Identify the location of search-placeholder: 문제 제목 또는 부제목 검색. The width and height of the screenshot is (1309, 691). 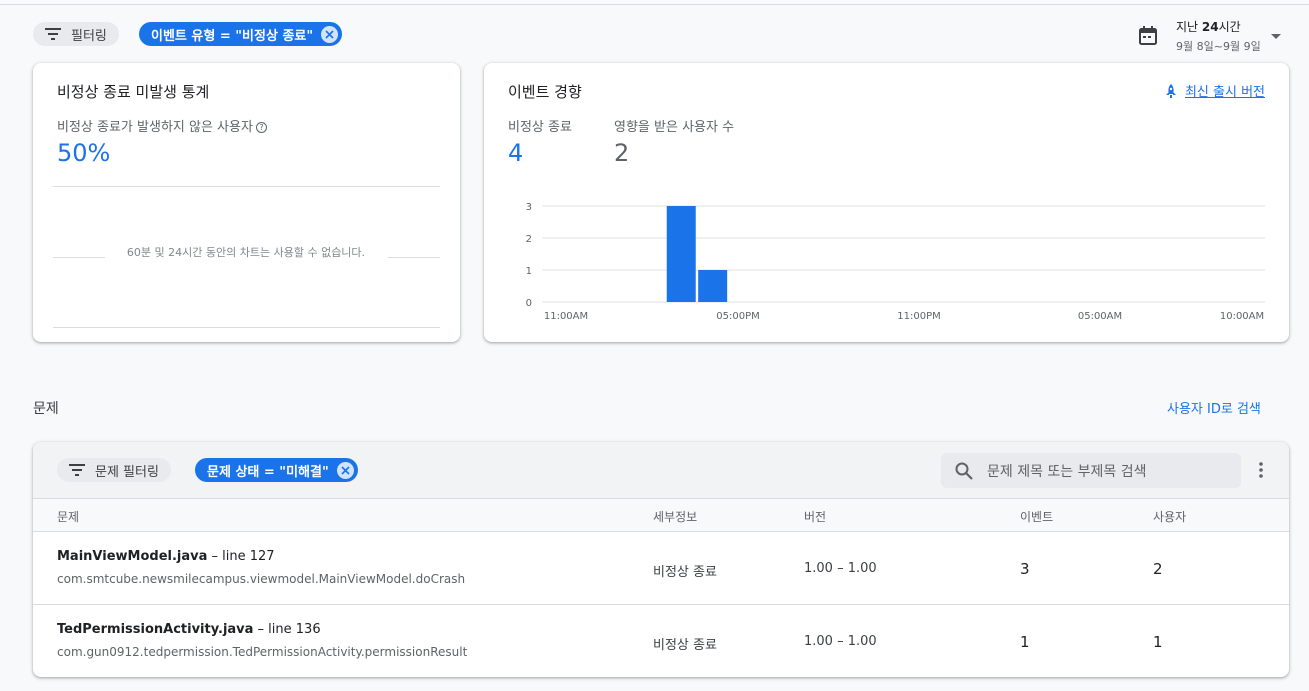
(1067, 471).